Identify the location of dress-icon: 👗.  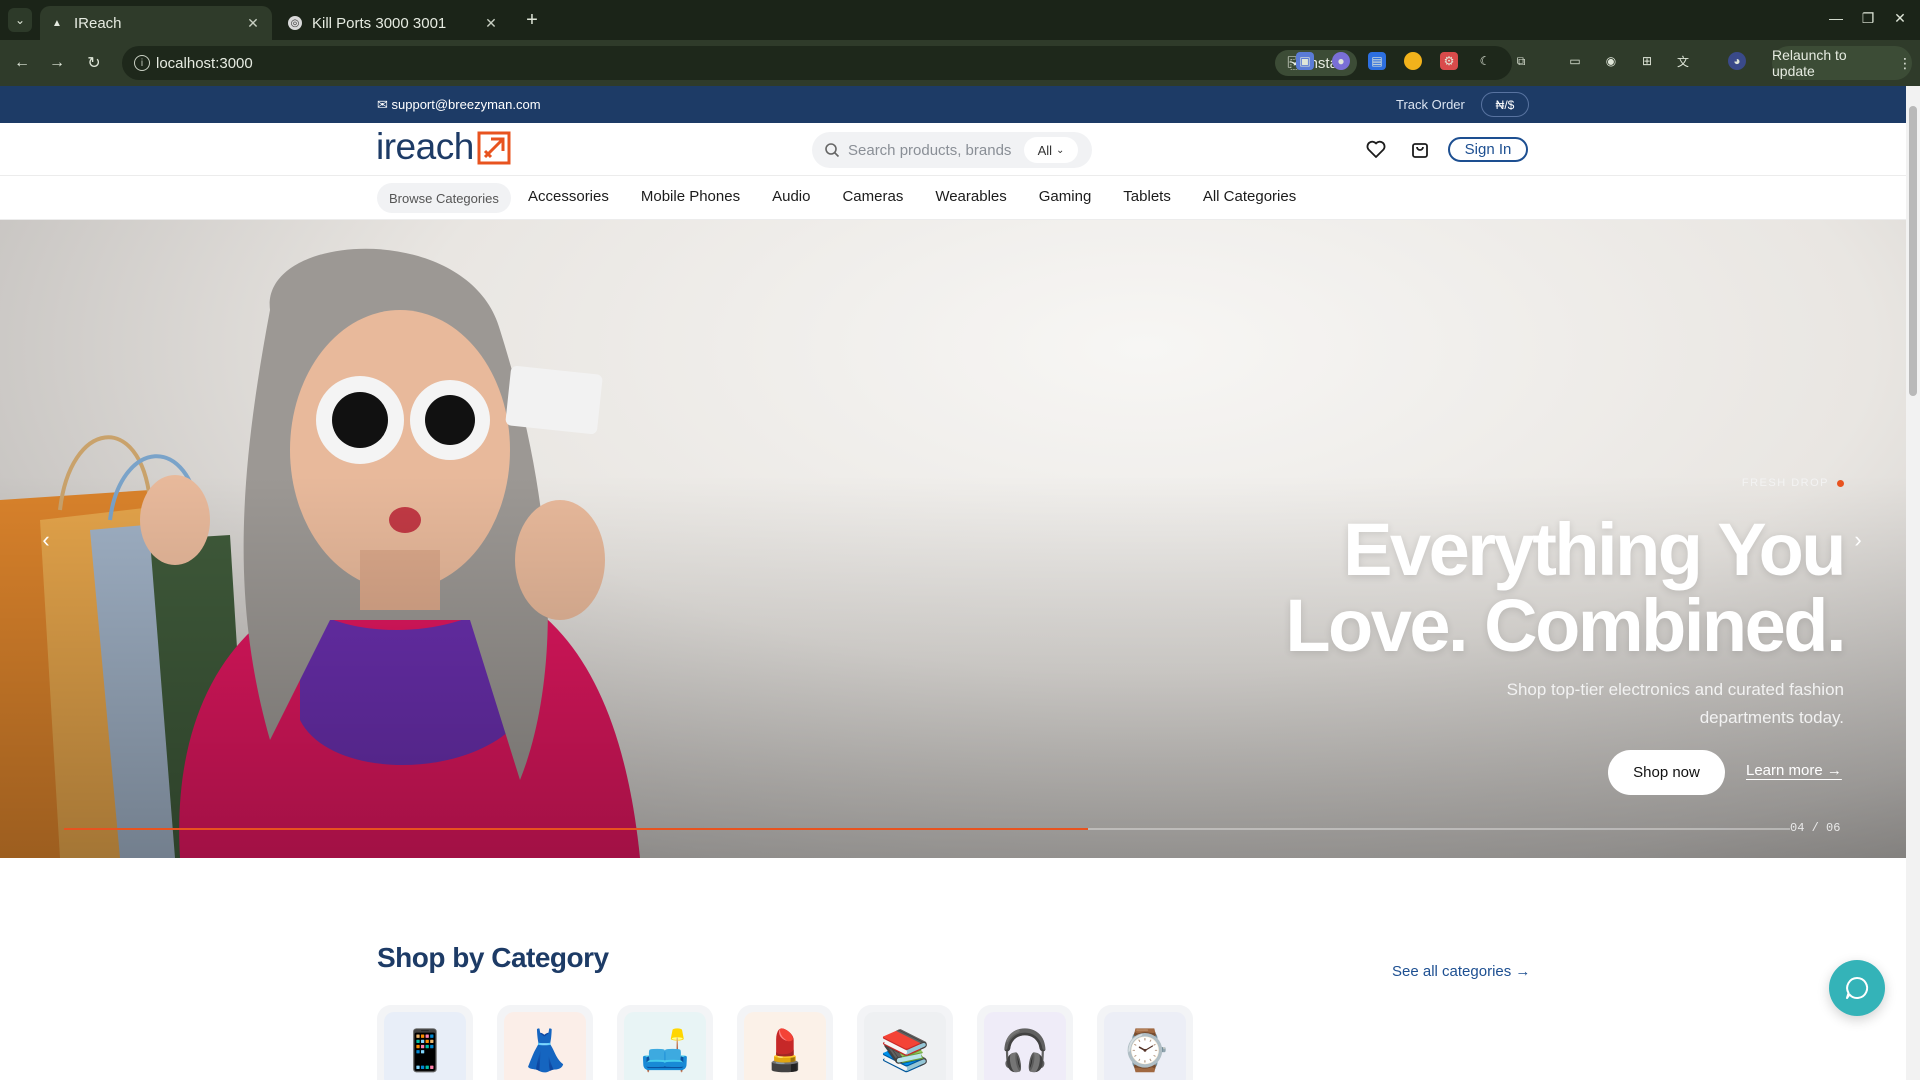
(545, 1046).